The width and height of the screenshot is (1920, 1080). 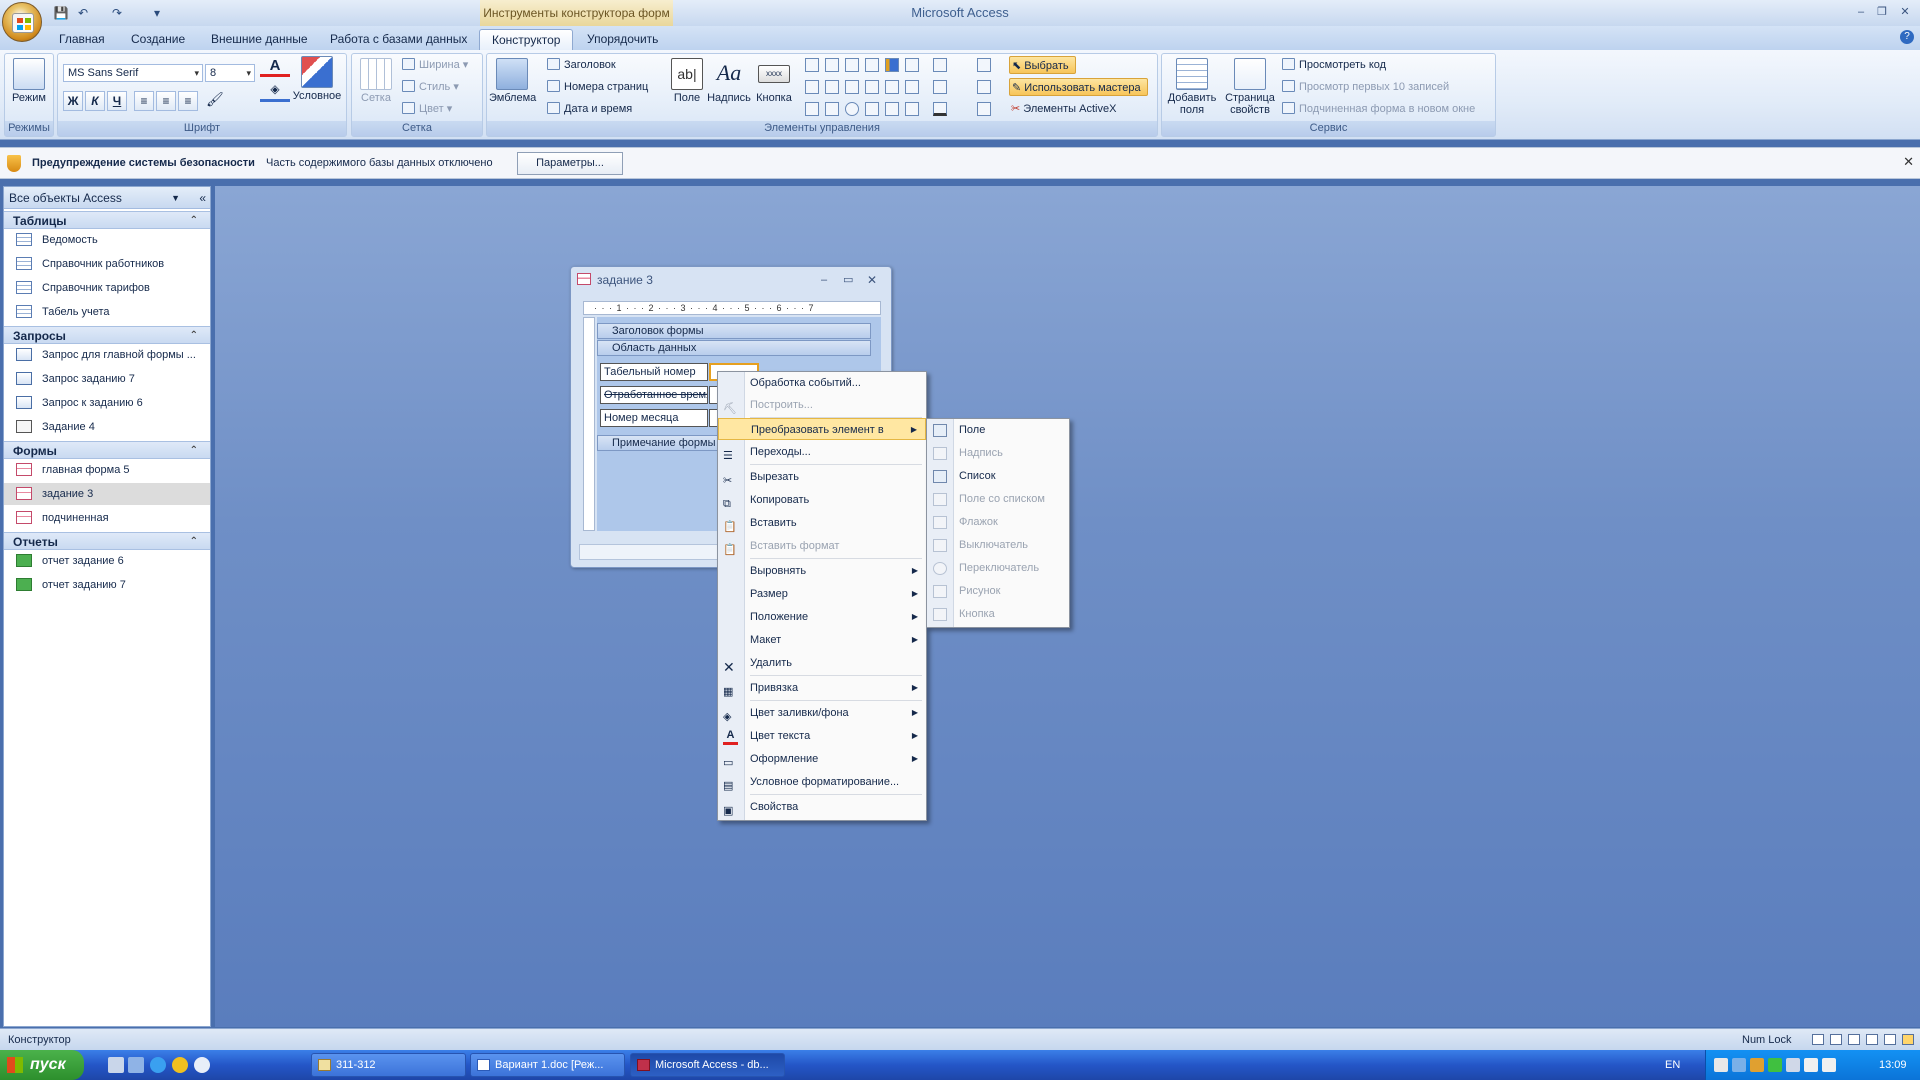 What do you see at coordinates (654, 372) in the screenshot?
I see `control-label: Табельный номер` at bounding box center [654, 372].